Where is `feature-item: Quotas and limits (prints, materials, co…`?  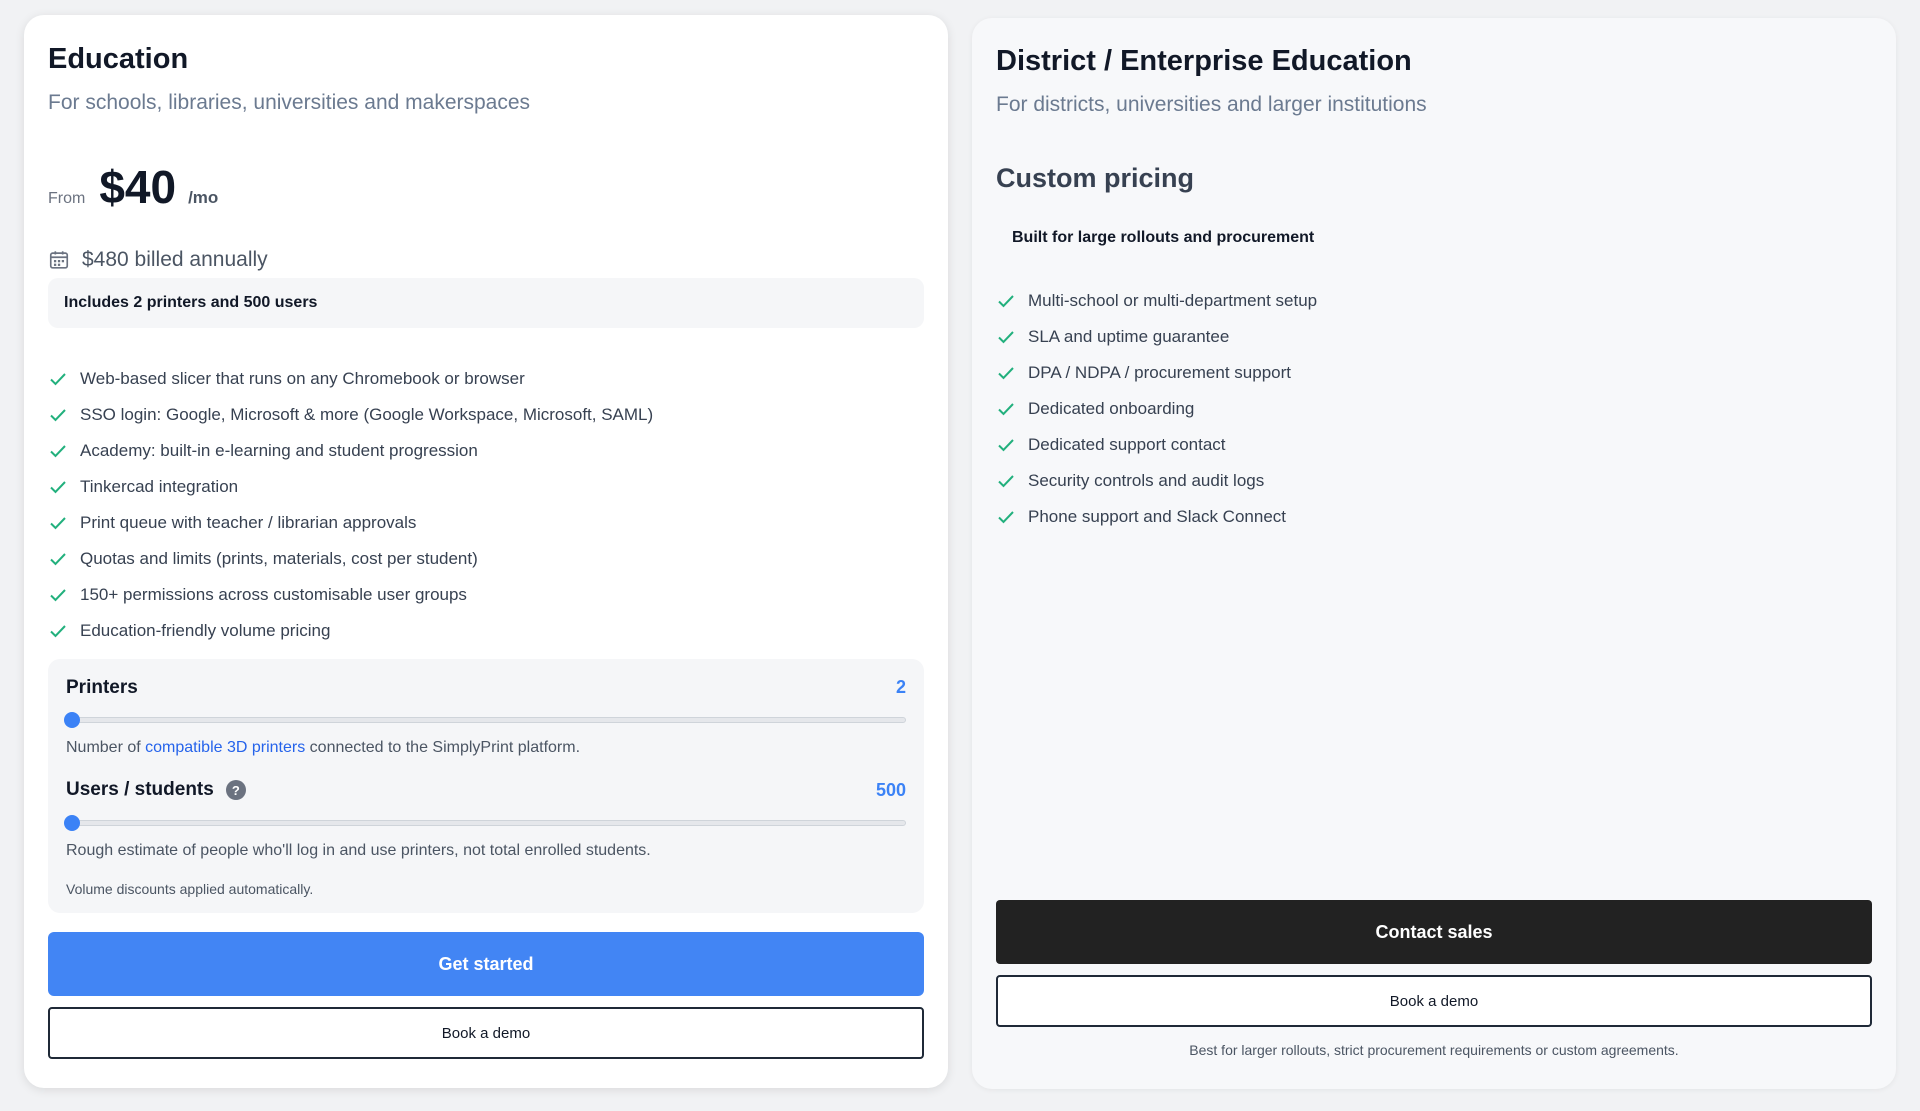 feature-item: Quotas and limits (prints, materials, co… is located at coordinates (350, 559).